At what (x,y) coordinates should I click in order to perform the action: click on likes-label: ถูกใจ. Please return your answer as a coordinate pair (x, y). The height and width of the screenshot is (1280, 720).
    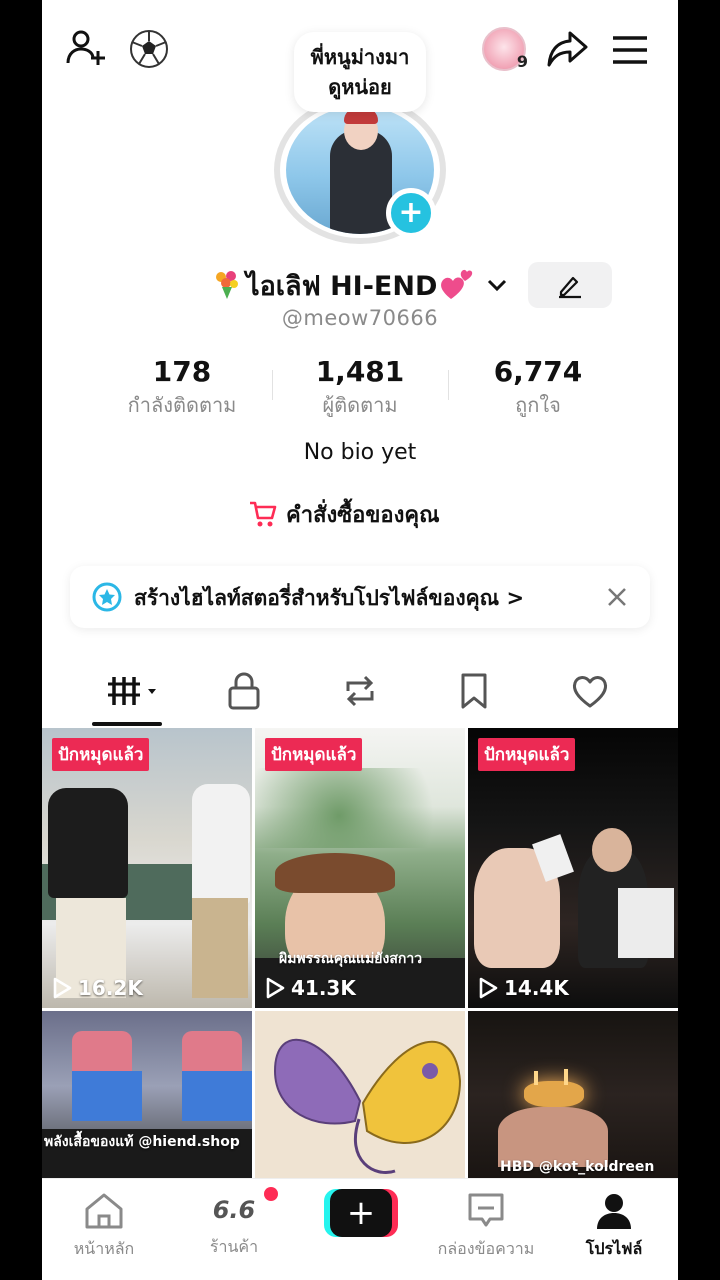
    Looking at the image, I should click on (538, 405).